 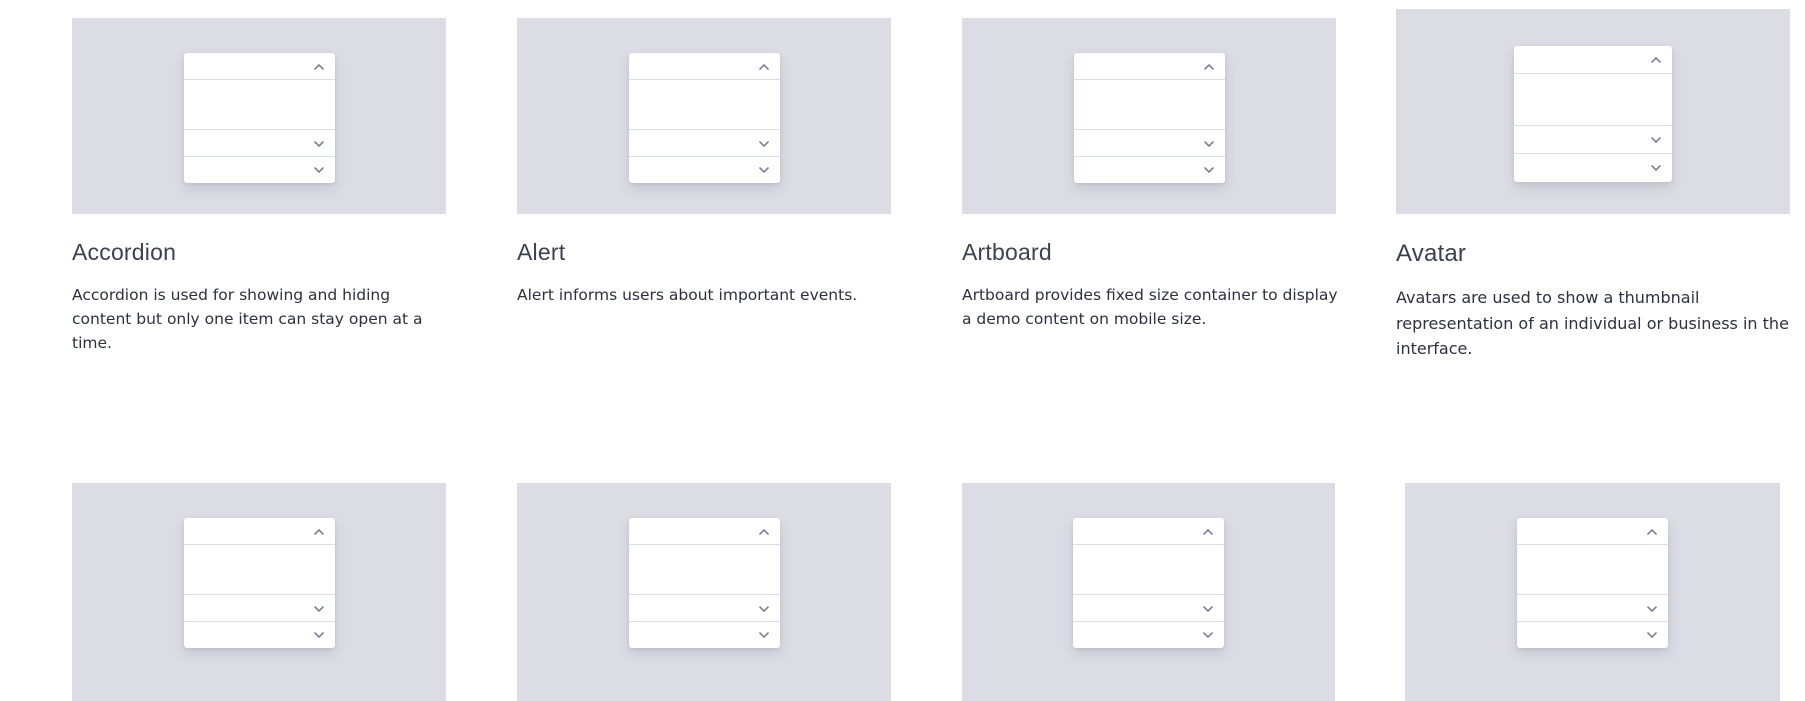 I want to click on card-title: Accordion, so click(x=124, y=252).